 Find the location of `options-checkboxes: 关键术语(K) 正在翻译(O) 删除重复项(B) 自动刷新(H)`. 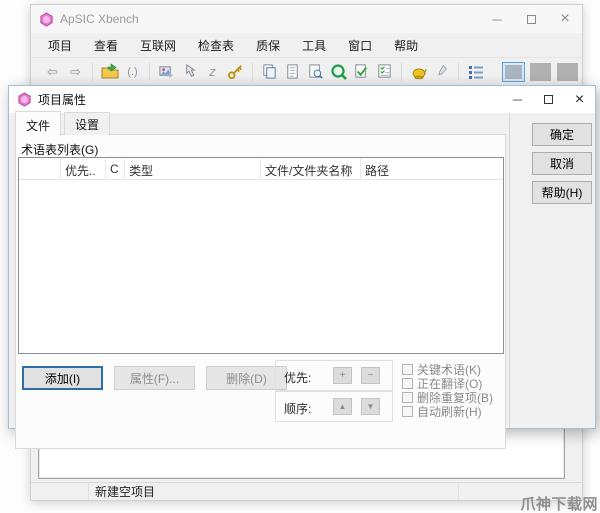

options-checkboxes: 关键术语(K) 正在翻译(O) 删除重复项(B) 自动刷新(H) is located at coordinates (447, 390).